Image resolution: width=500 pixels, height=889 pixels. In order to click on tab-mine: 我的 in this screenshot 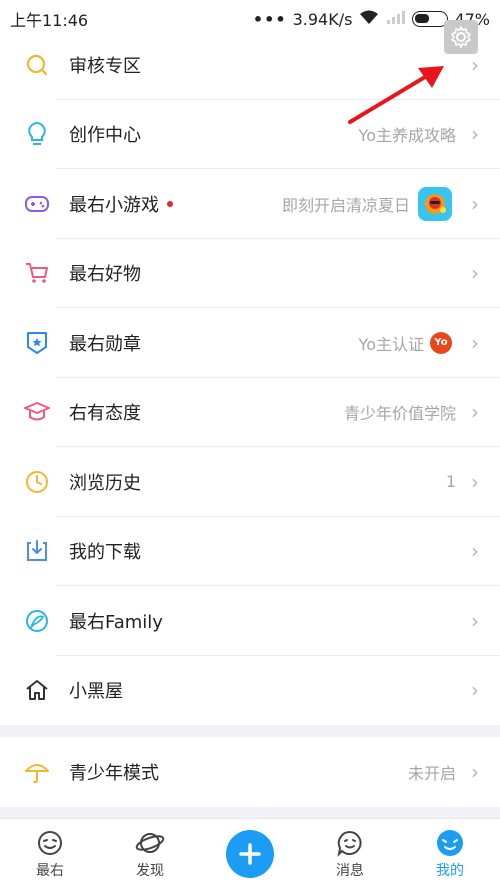, I will do `click(450, 854)`.